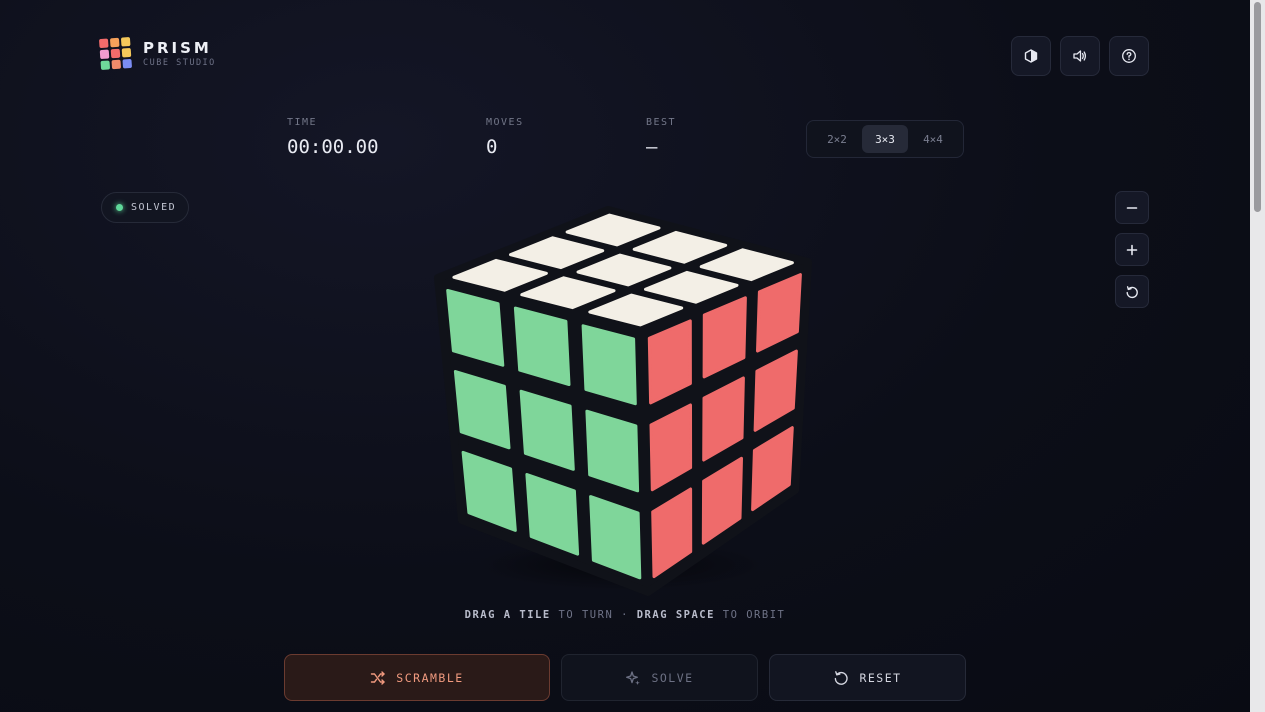 The width and height of the screenshot is (1265, 712). What do you see at coordinates (750, 615) in the screenshot?
I see `hint-to-orbit: TO ORBIT` at bounding box center [750, 615].